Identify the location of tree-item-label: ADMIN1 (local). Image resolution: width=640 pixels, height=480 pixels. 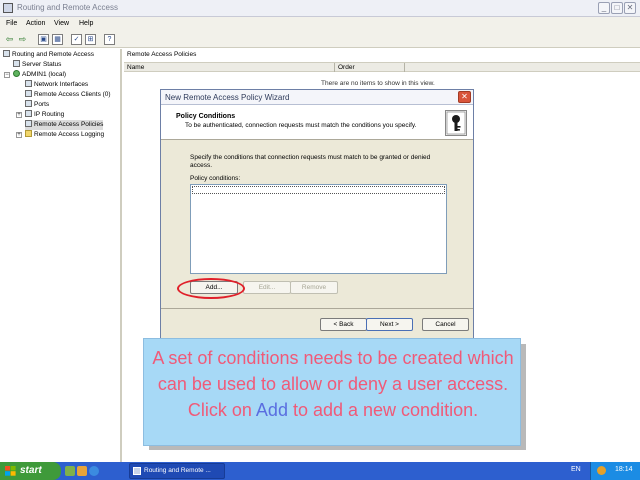
(44, 74).